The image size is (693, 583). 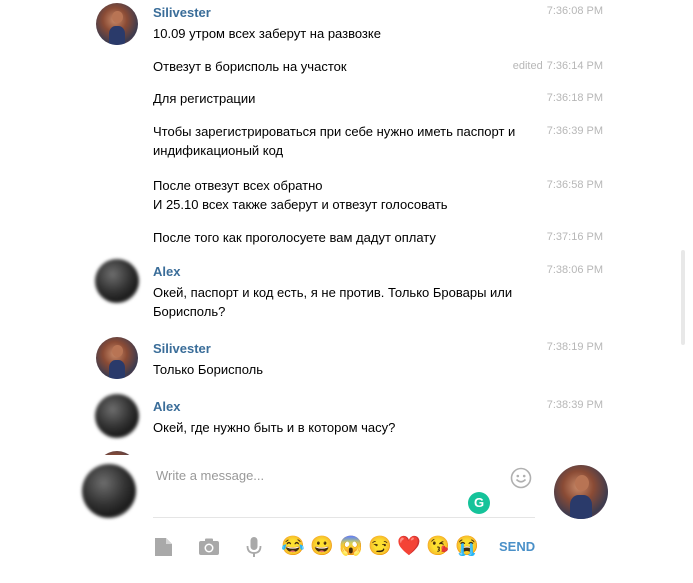 I want to click on message-time: edited 7:36:14 PM, so click(x=558, y=66).